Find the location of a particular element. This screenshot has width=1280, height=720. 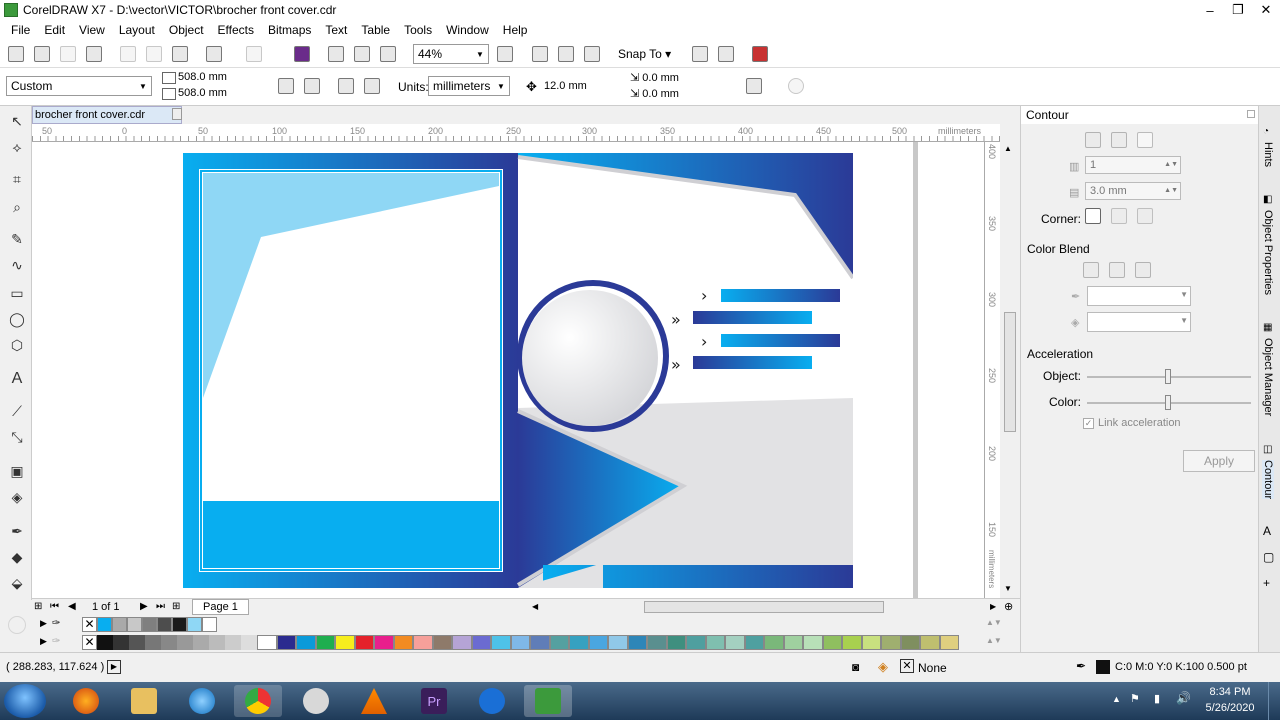

tab-contour: Contour is located at coordinates (1268, 480).